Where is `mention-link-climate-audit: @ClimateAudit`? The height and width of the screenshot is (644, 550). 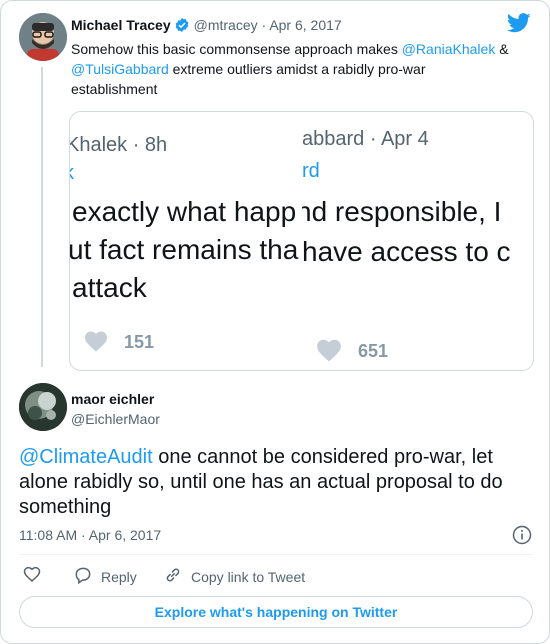 mention-link-climate-audit: @ClimateAudit is located at coordinates (86, 457).